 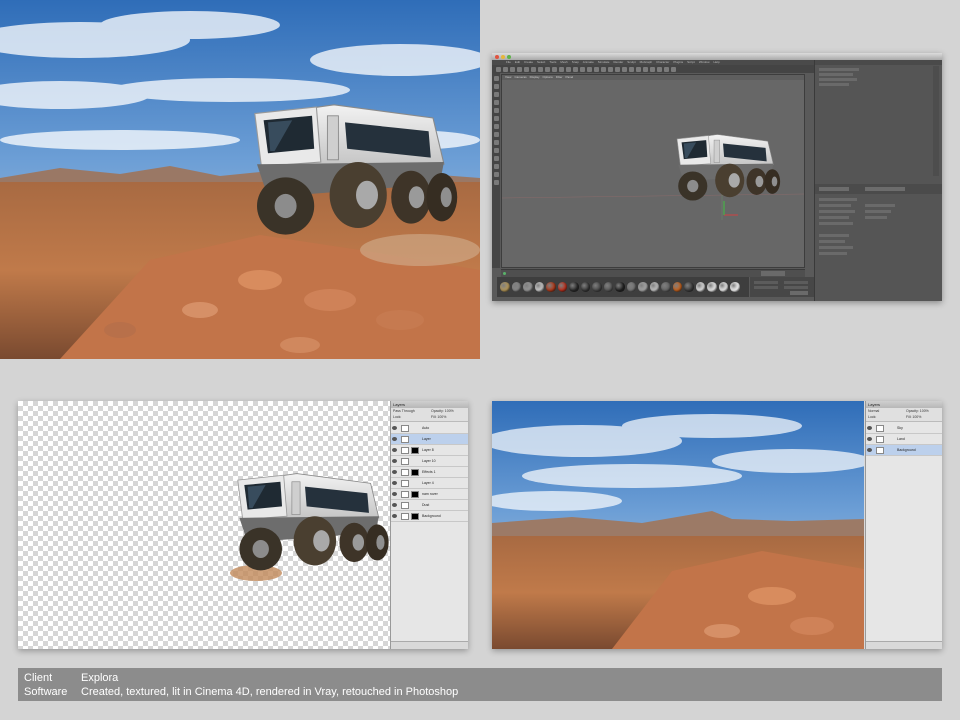 I want to click on layer-row: Layer, so click(x=429, y=439).